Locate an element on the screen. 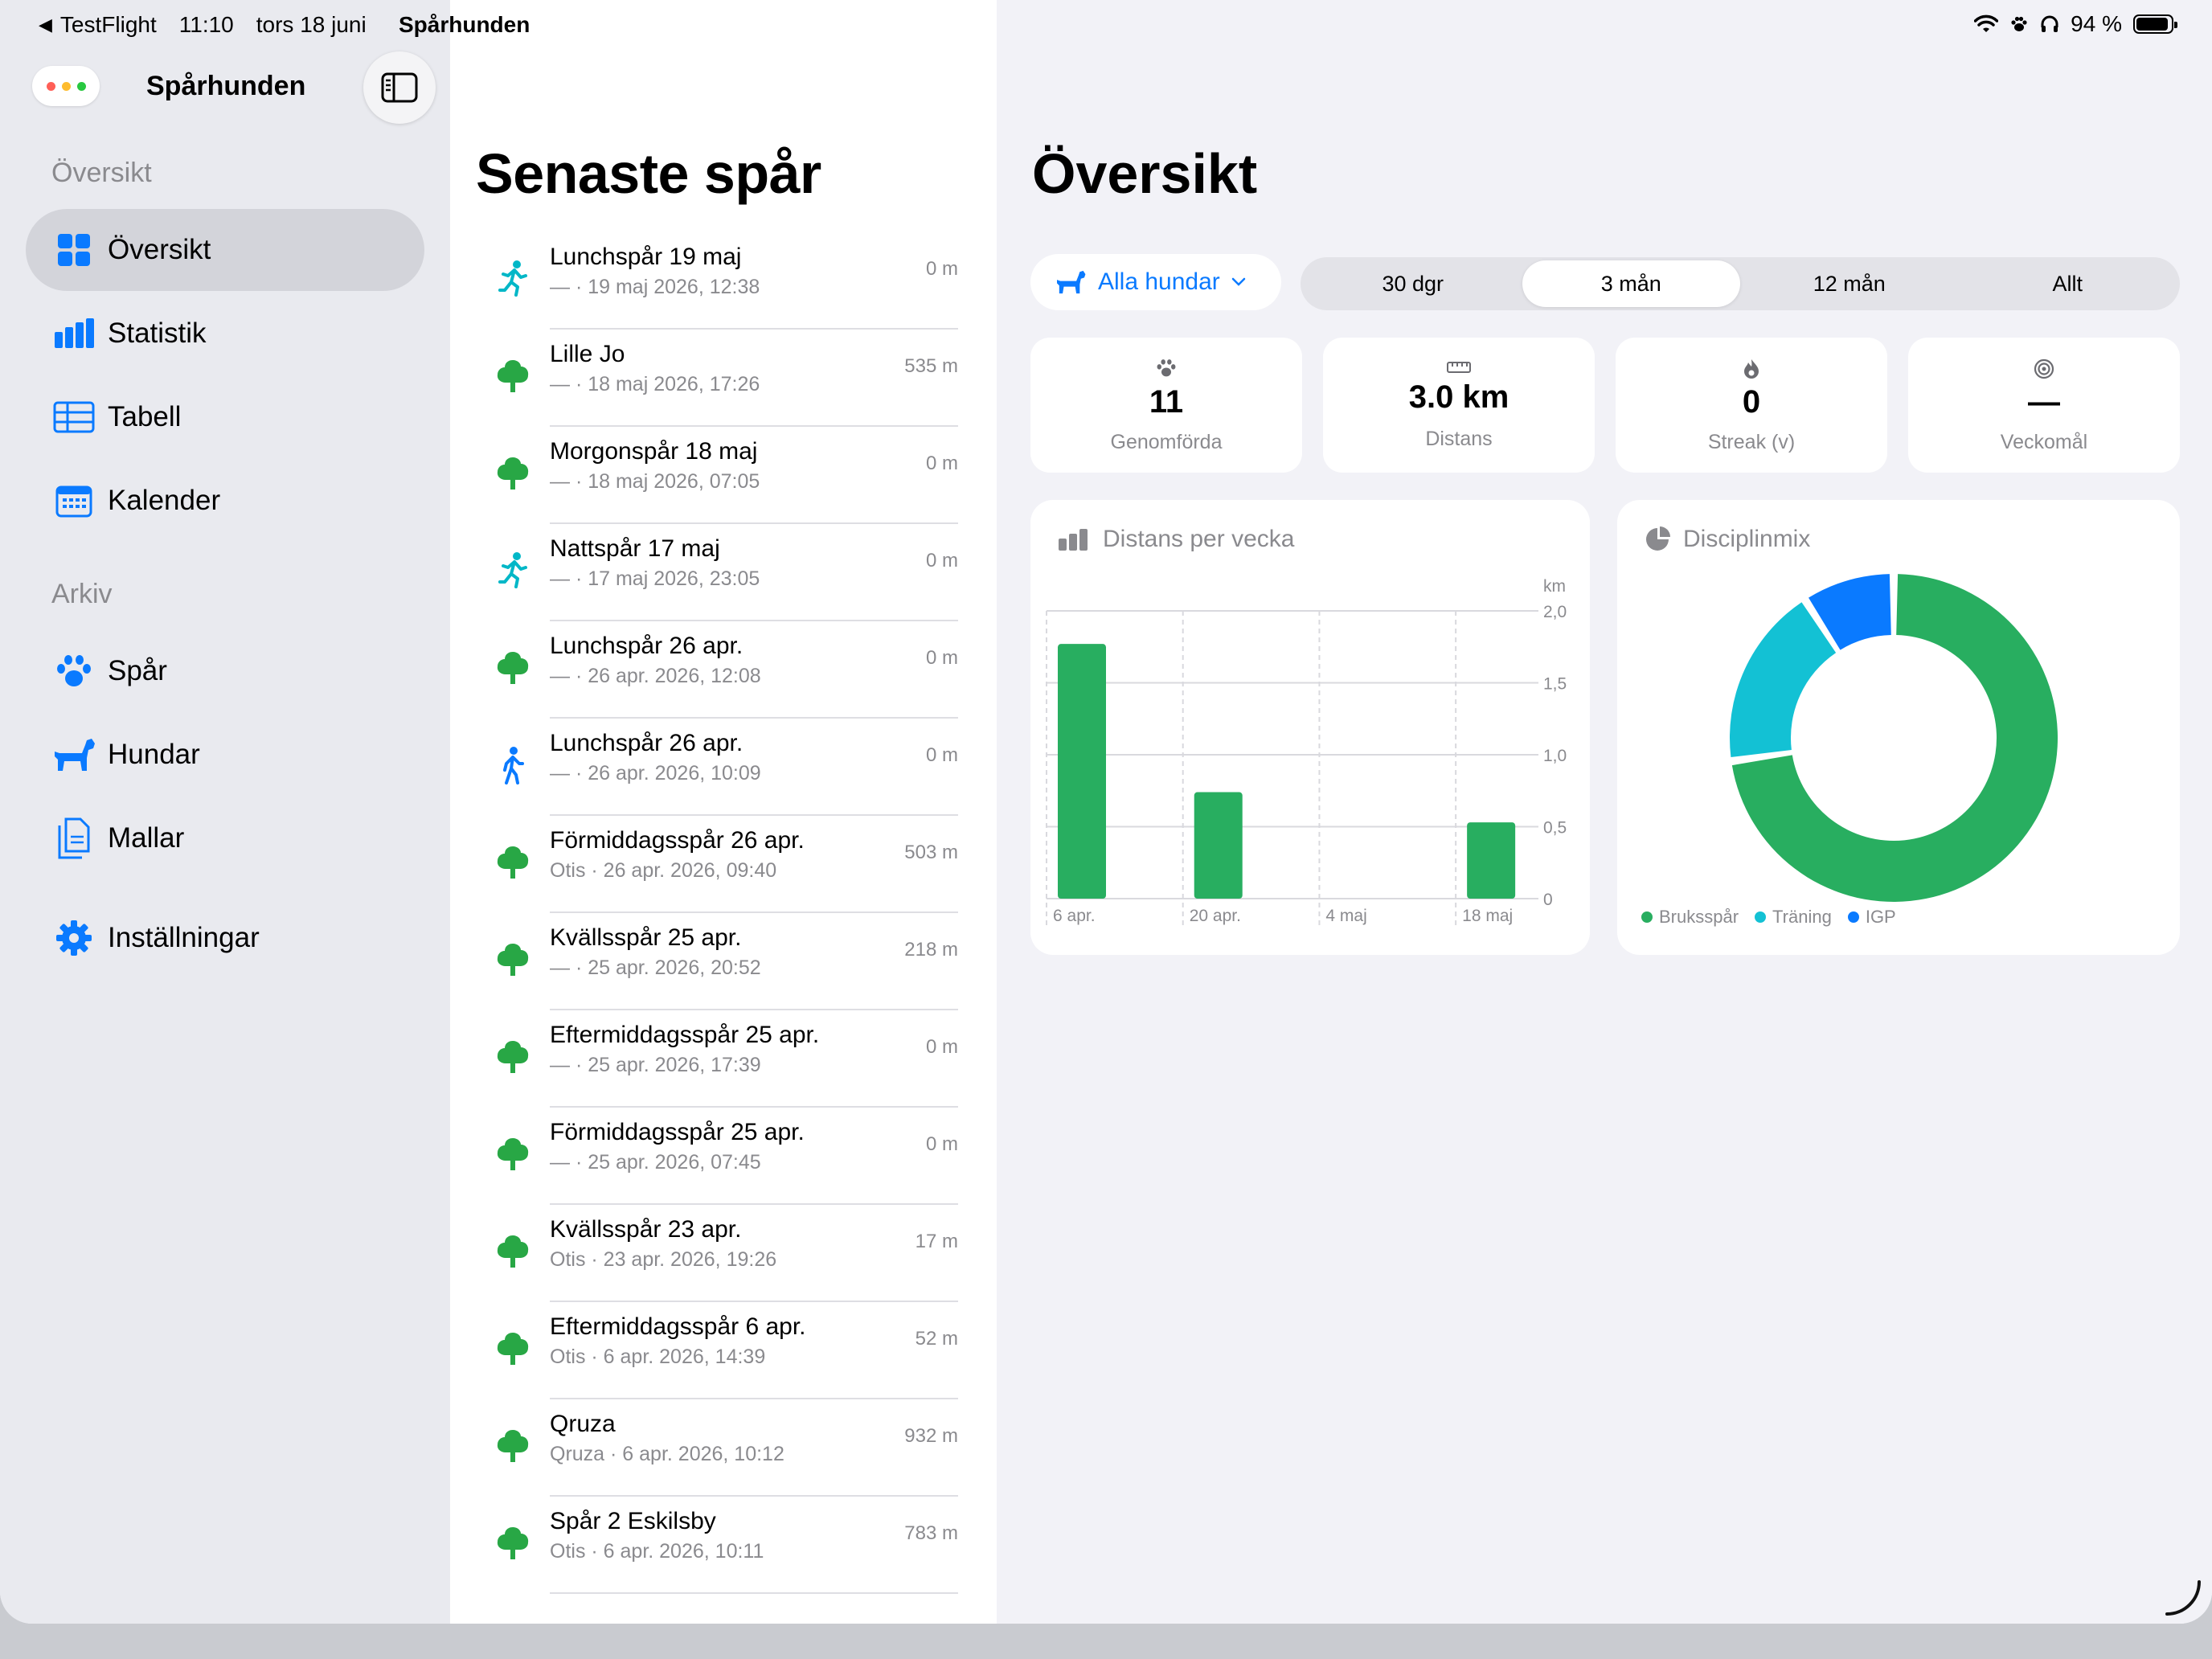 The width and height of the screenshot is (2212, 1659). y-axis-unit: km is located at coordinates (1554, 586).